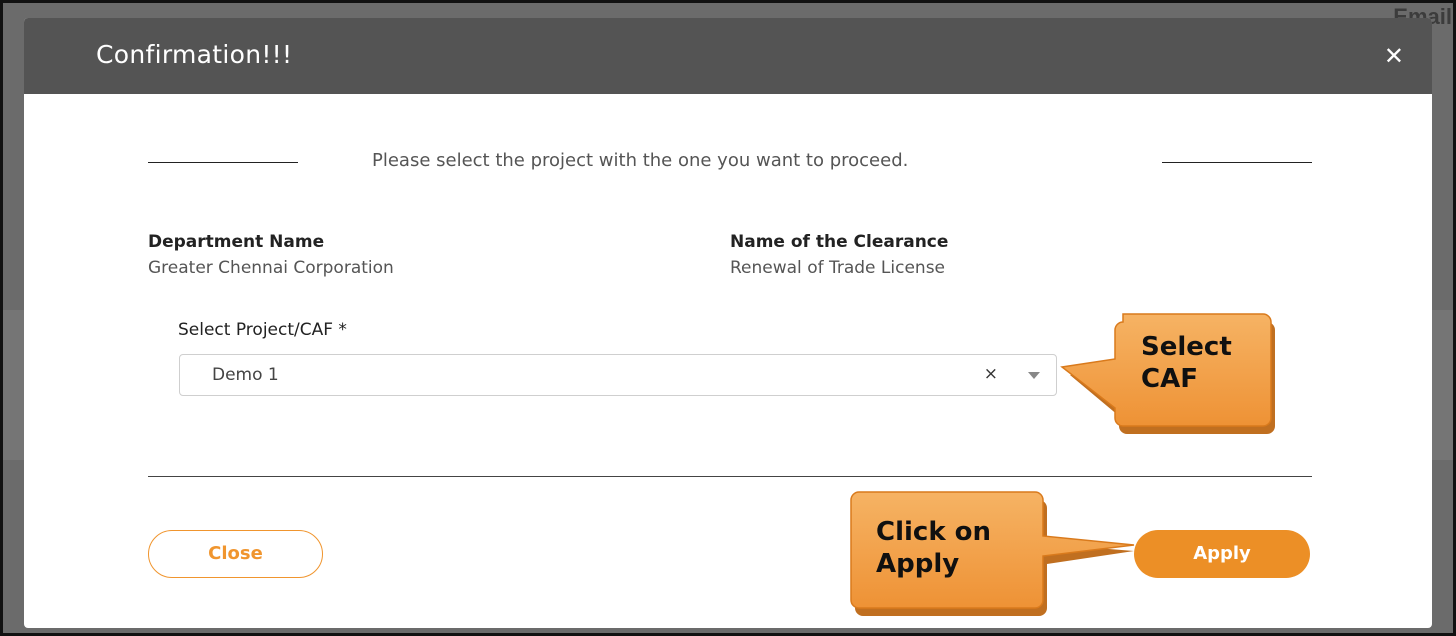 This screenshot has height=636, width=1456. What do you see at coordinates (1186, 363) in the screenshot?
I see `callout-select-caf-text: Select CAF` at bounding box center [1186, 363].